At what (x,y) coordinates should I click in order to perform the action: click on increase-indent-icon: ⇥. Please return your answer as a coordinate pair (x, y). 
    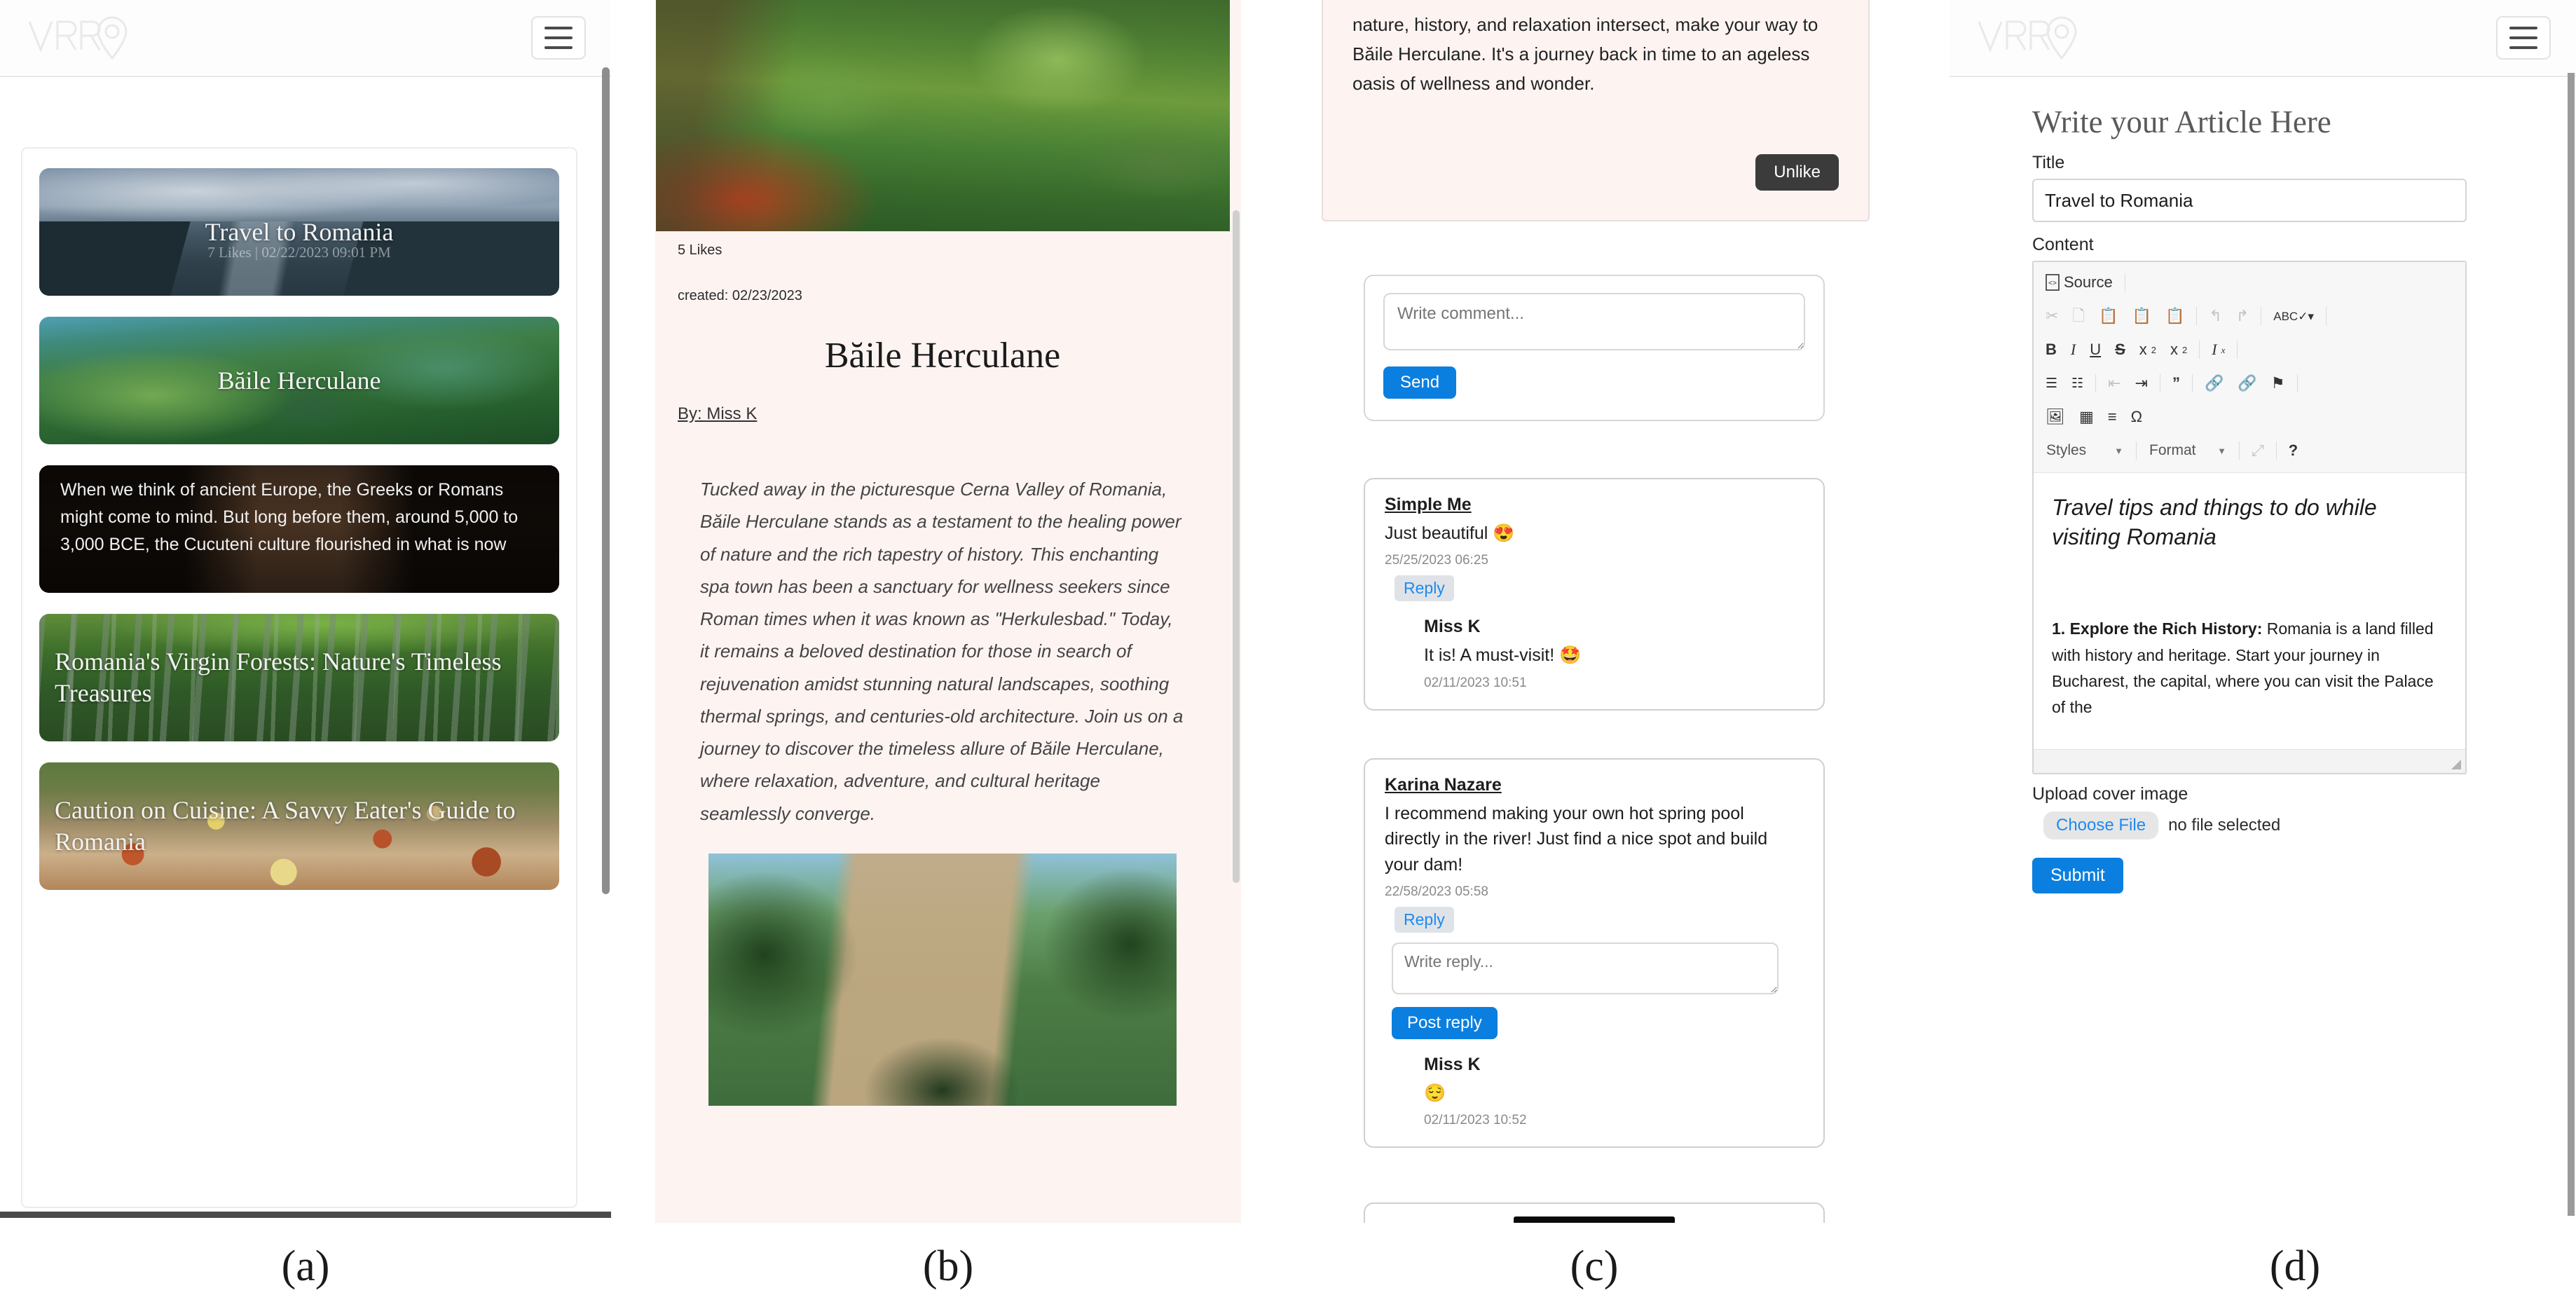
    Looking at the image, I should click on (2141, 383).